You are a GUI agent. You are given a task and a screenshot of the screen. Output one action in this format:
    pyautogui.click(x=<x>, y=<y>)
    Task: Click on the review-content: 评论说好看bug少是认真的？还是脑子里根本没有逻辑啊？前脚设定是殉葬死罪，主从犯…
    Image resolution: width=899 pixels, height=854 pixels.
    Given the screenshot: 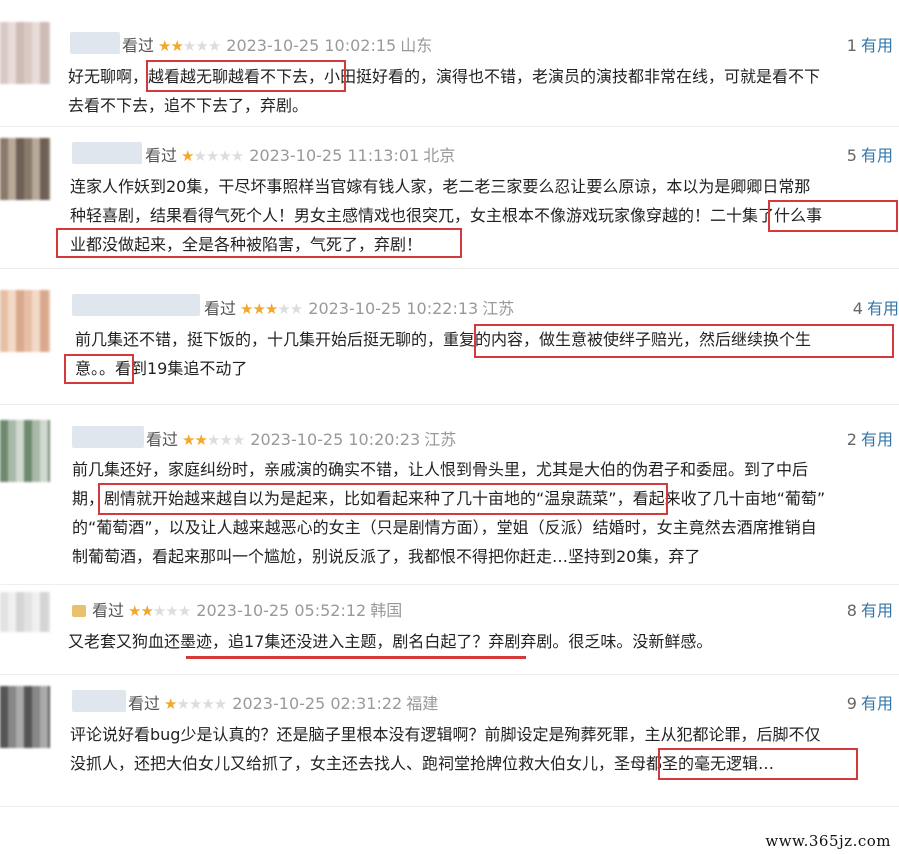 What is the action you would take?
    pyautogui.click(x=445, y=749)
    